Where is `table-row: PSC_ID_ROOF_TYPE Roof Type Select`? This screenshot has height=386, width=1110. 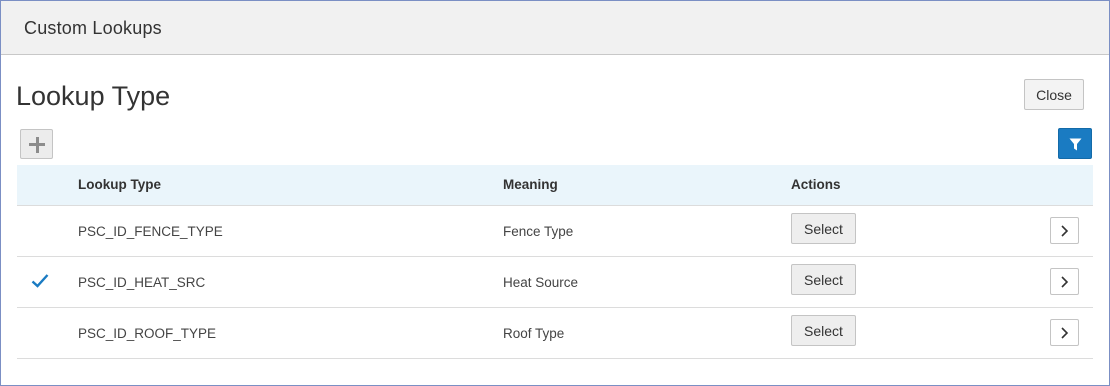 table-row: PSC_ID_ROOF_TYPE Roof Type Select is located at coordinates (555, 333).